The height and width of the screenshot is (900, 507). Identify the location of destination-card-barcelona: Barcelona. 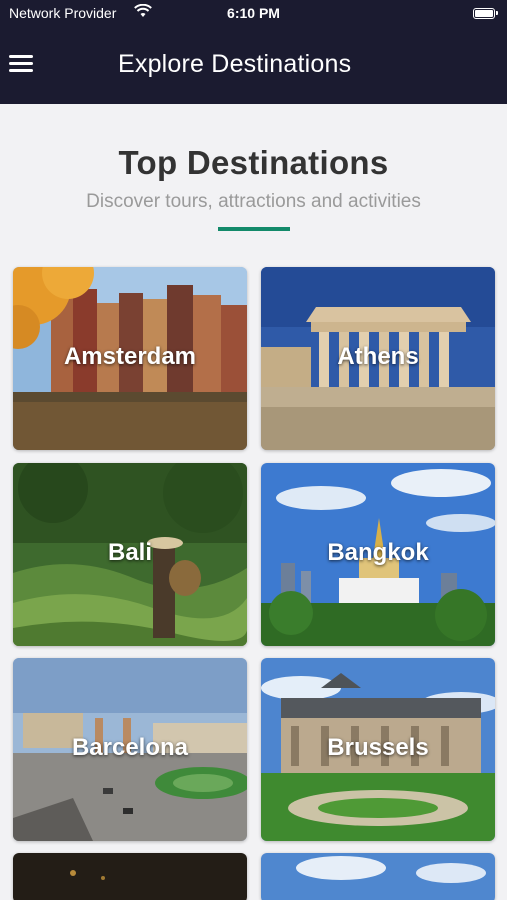
(130, 749).